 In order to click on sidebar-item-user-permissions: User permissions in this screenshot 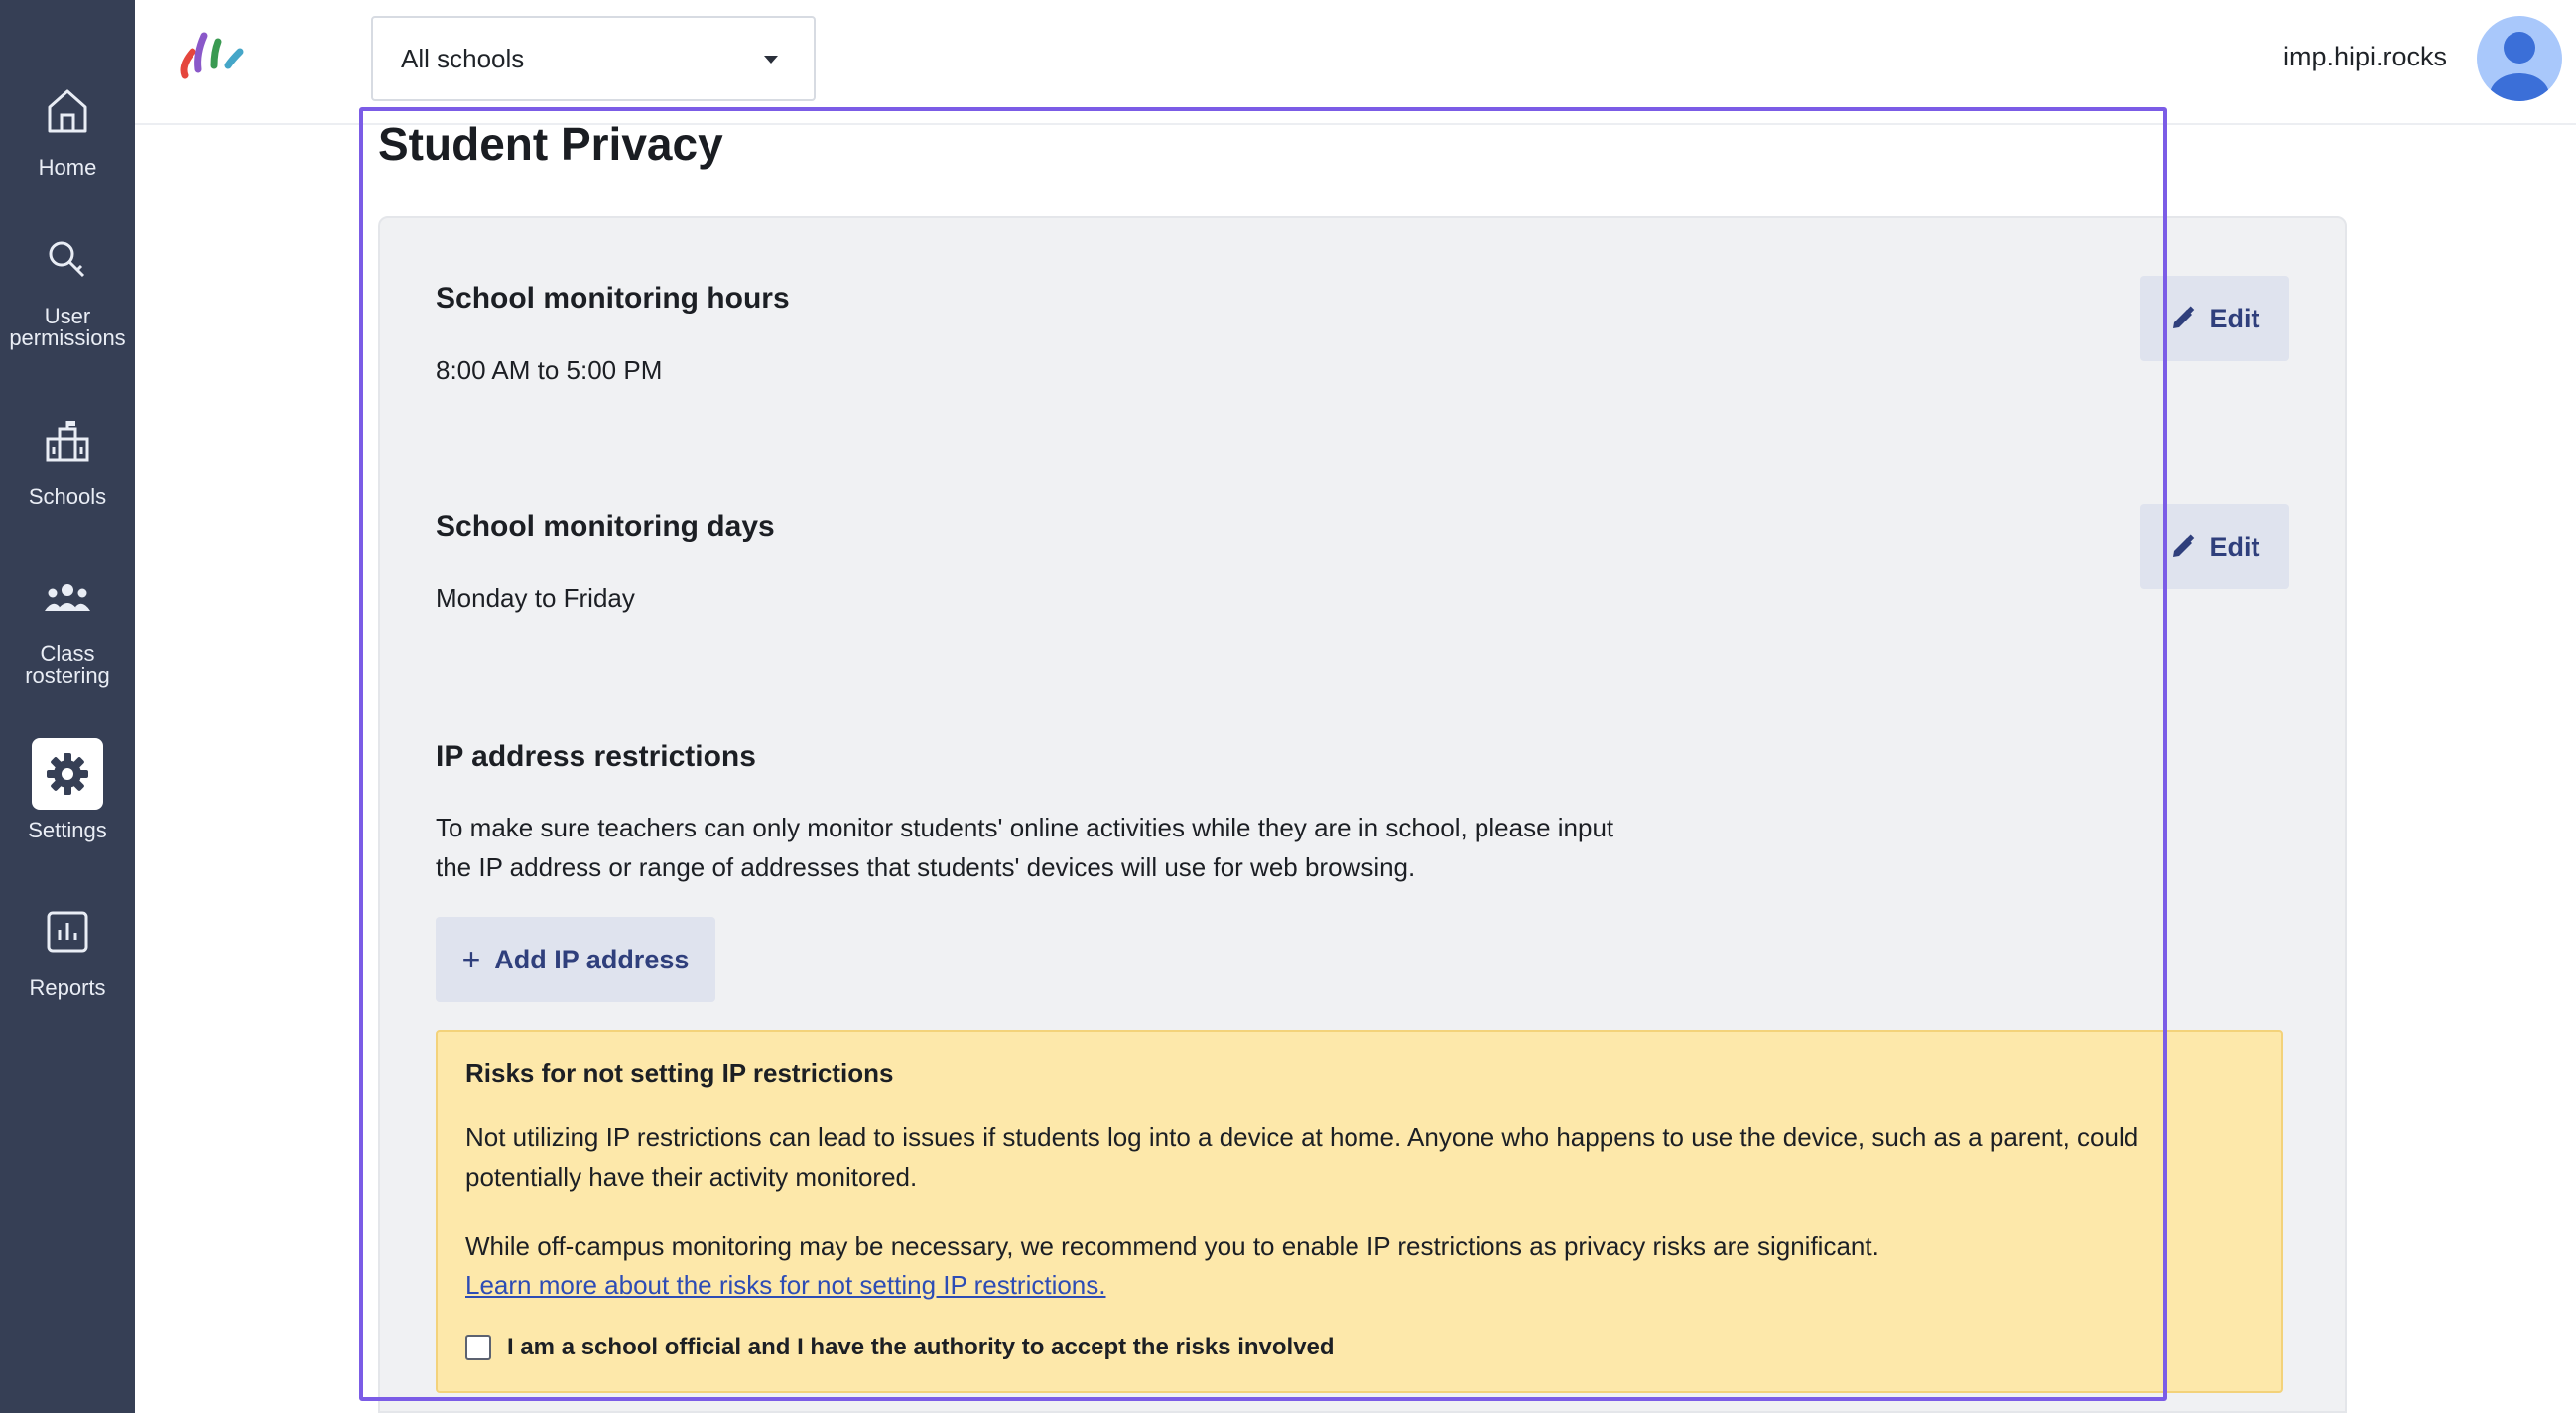, I will do `click(68, 286)`.